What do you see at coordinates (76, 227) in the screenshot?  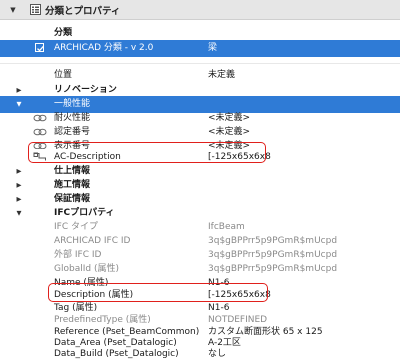 I see `ifc-property-label: IFC タイプ` at bounding box center [76, 227].